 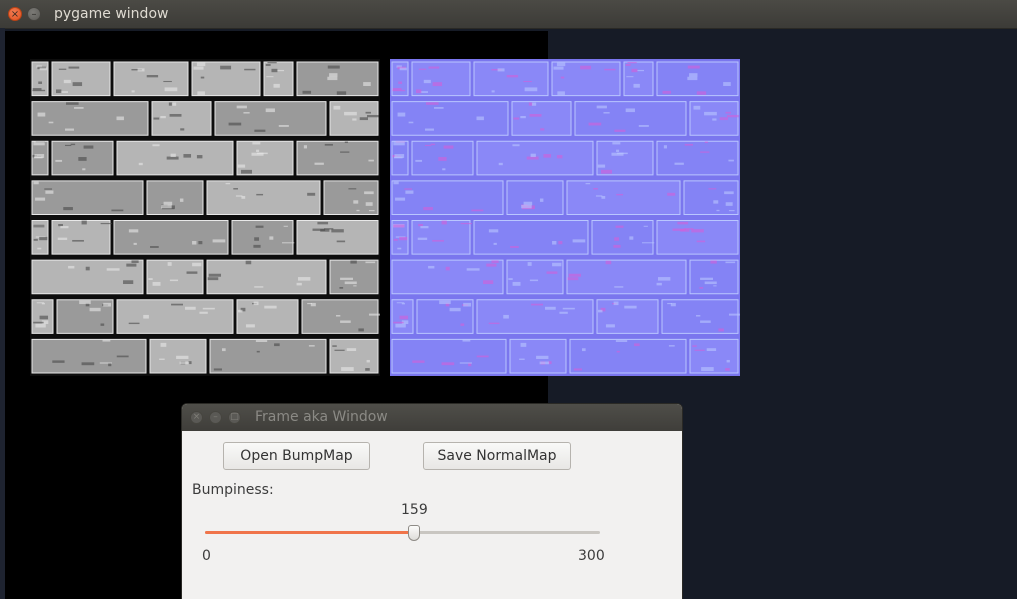 I want to click on open-bumpmap-button: Open BumpMap, so click(x=296, y=456).